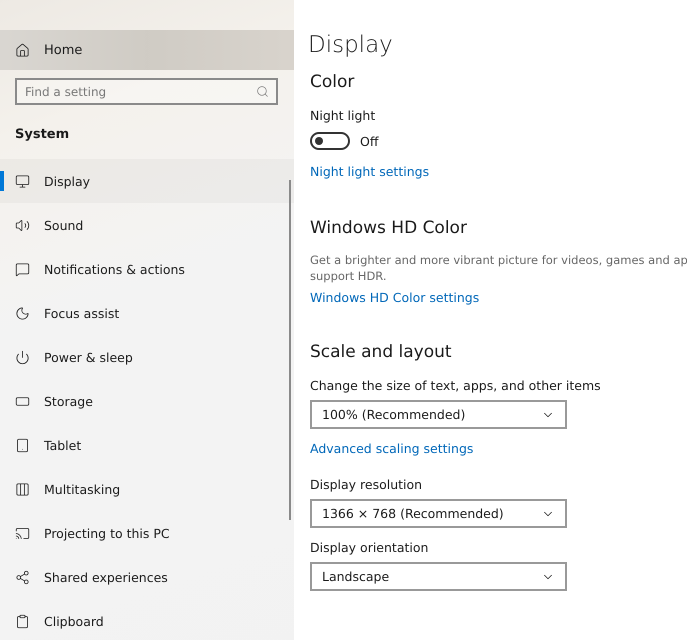 The height and width of the screenshot is (640, 687). I want to click on dropdown: 100% (Recommended), so click(438, 414).